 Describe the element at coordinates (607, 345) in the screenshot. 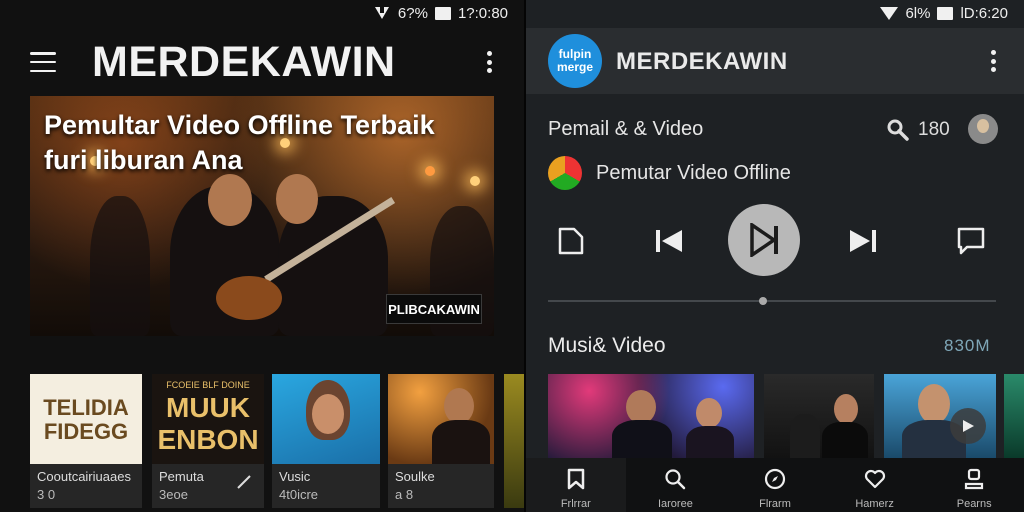

I see `section-title: Musi& Video` at that location.